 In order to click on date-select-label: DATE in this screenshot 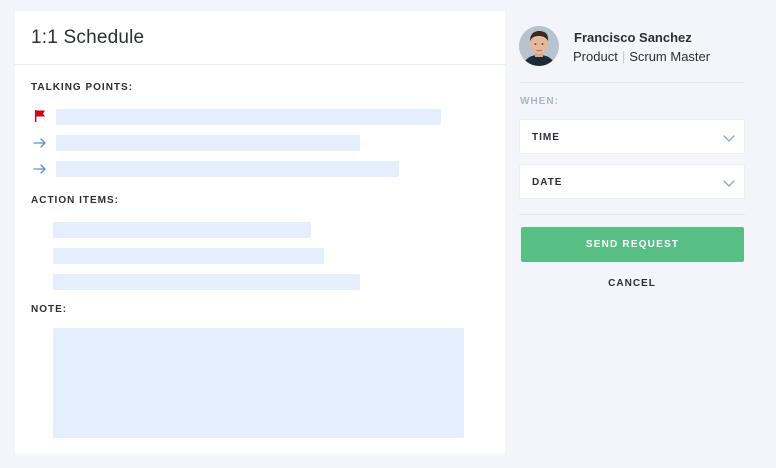, I will do `click(547, 182)`.